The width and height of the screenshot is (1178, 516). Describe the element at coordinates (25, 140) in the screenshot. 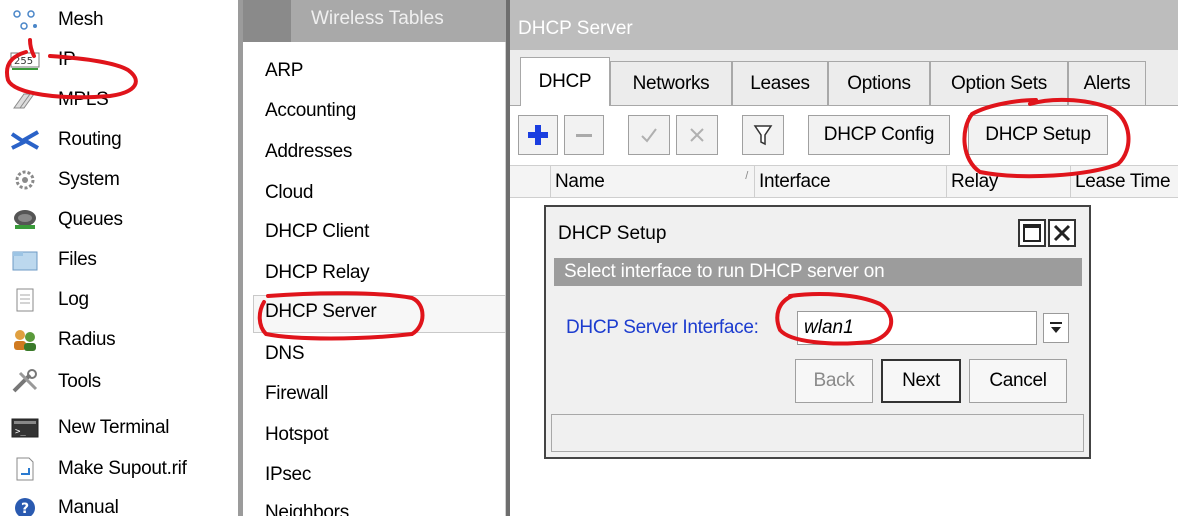

I see `routing-icon` at that location.